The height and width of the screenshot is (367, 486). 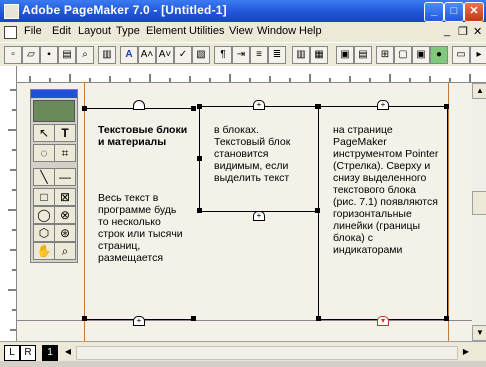 I want to click on column-guide, so click(x=448, y=212).